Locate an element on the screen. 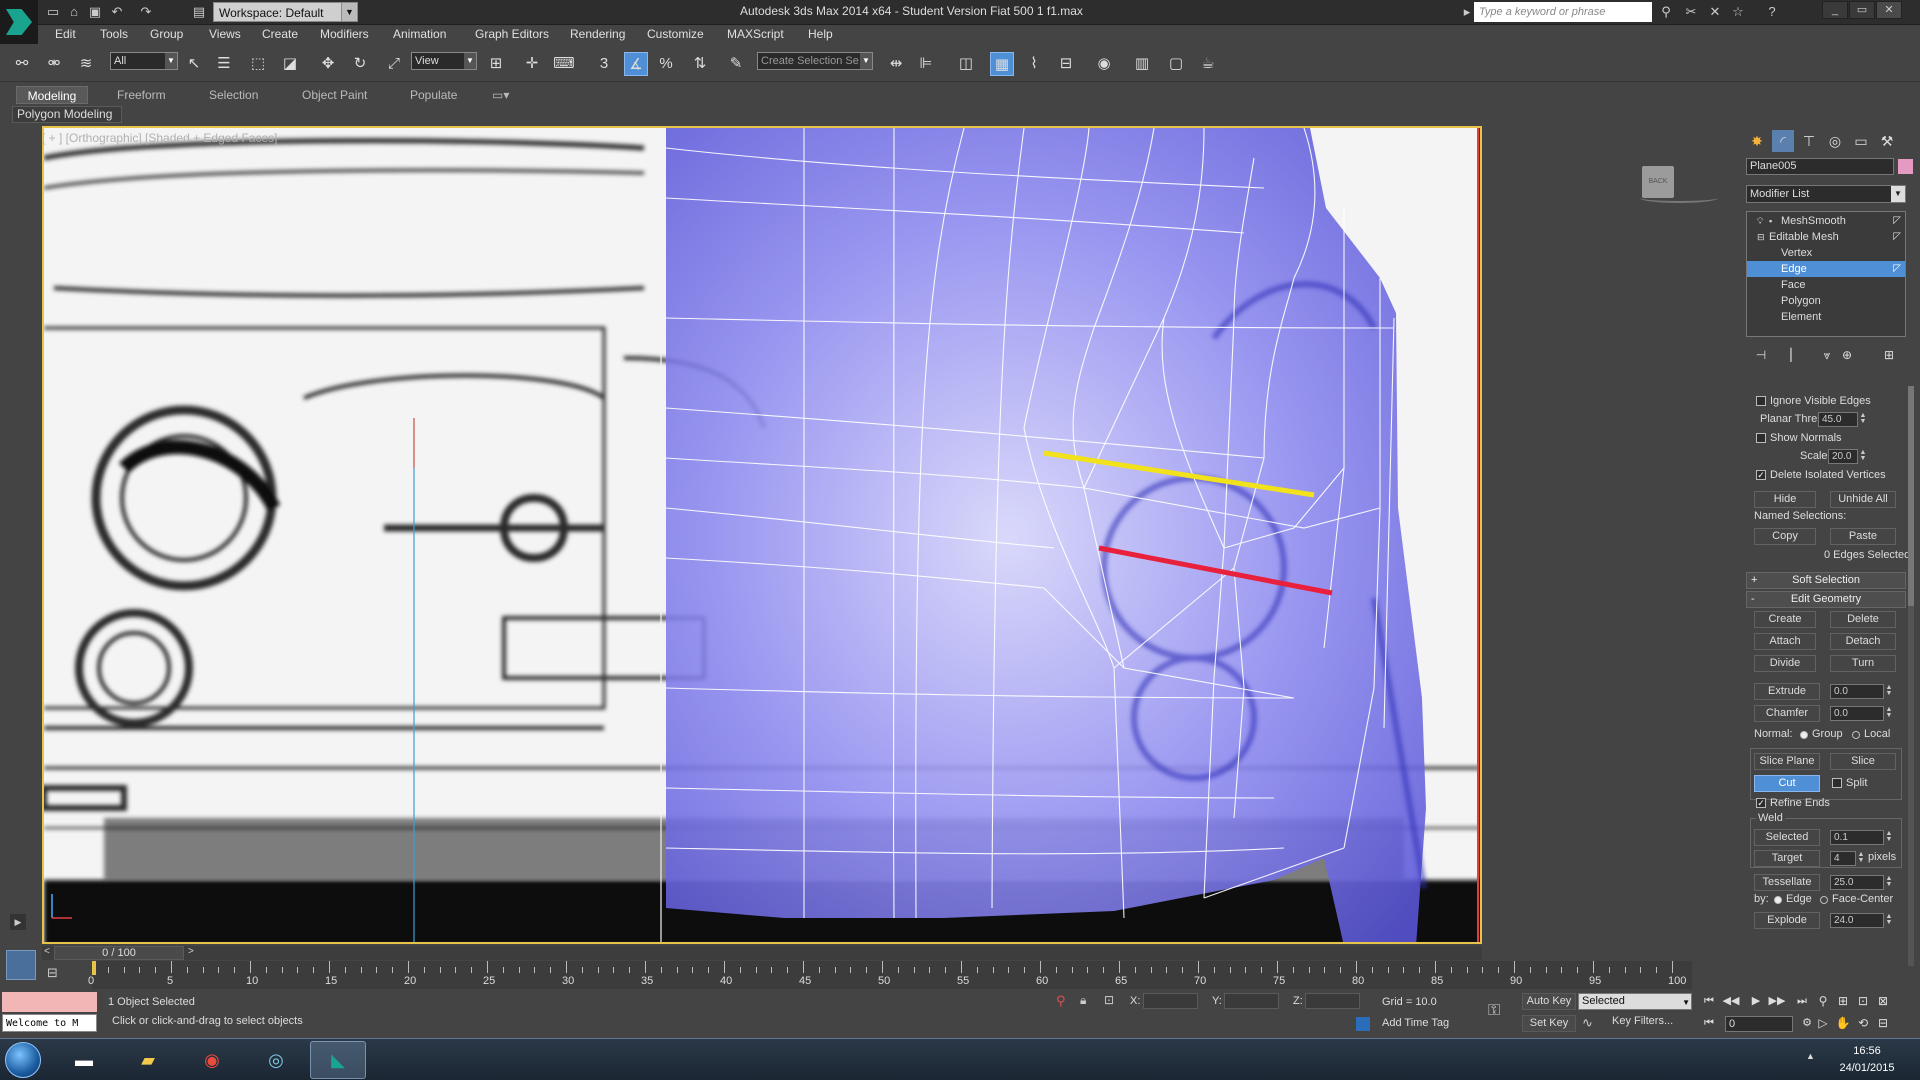 The width and height of the screenshot is (1920, 1080). stack-item-editable-mesh: ⊟ Editable Mesh ◸ is located at coordinates (1826, 237).